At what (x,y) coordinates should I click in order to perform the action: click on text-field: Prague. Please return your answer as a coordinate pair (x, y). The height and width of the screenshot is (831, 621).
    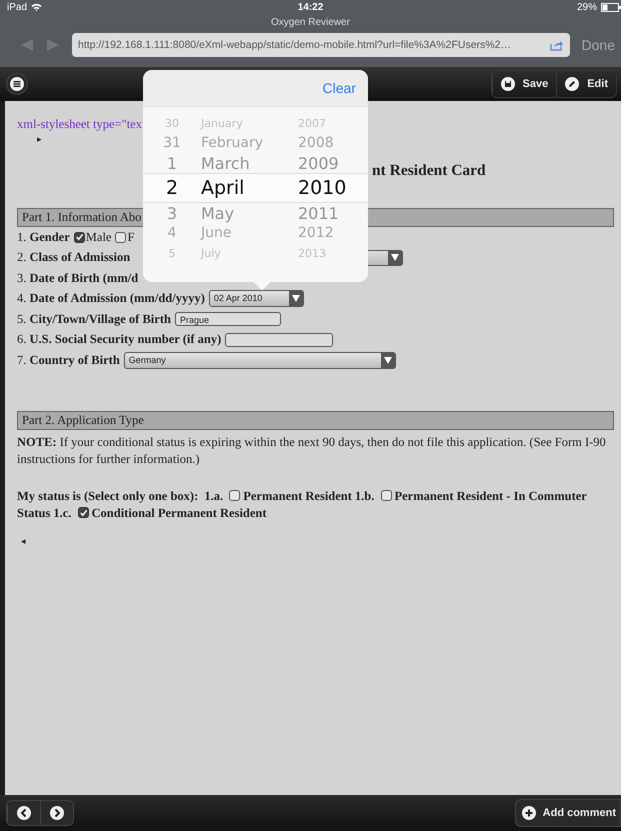
    Looking at the image, I should click on (227, 319).